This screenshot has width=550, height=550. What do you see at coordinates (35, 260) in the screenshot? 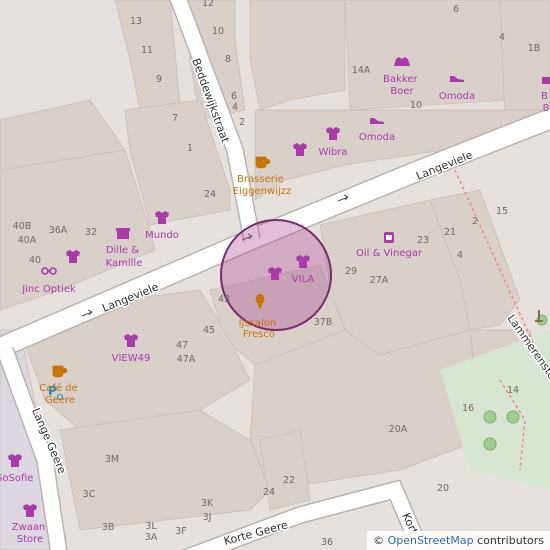
I see `house-number: 40` at bounding box center [35, 260].